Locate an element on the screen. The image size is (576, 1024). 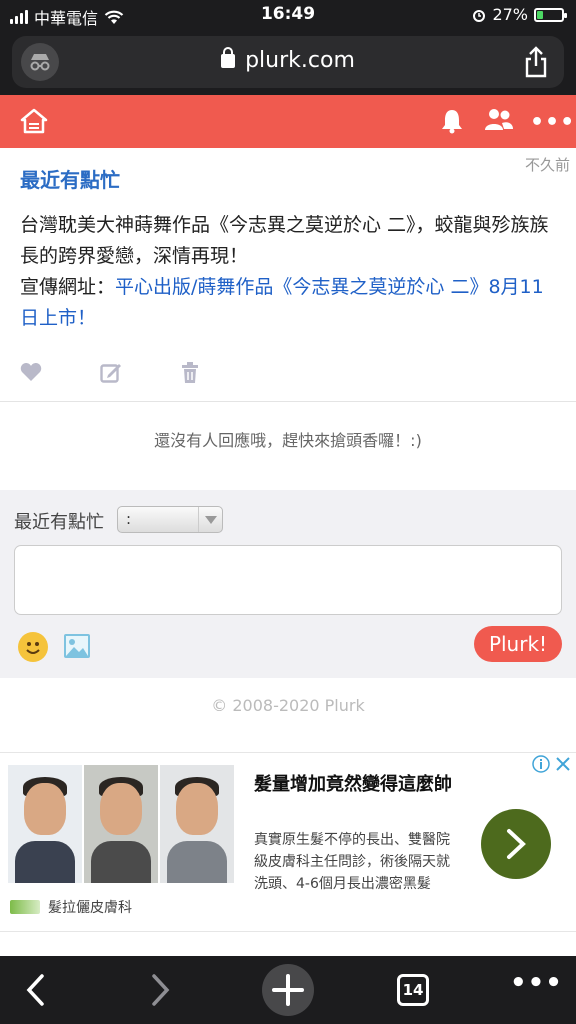
url-text: plurk.com is located at coordinates (288, 60).